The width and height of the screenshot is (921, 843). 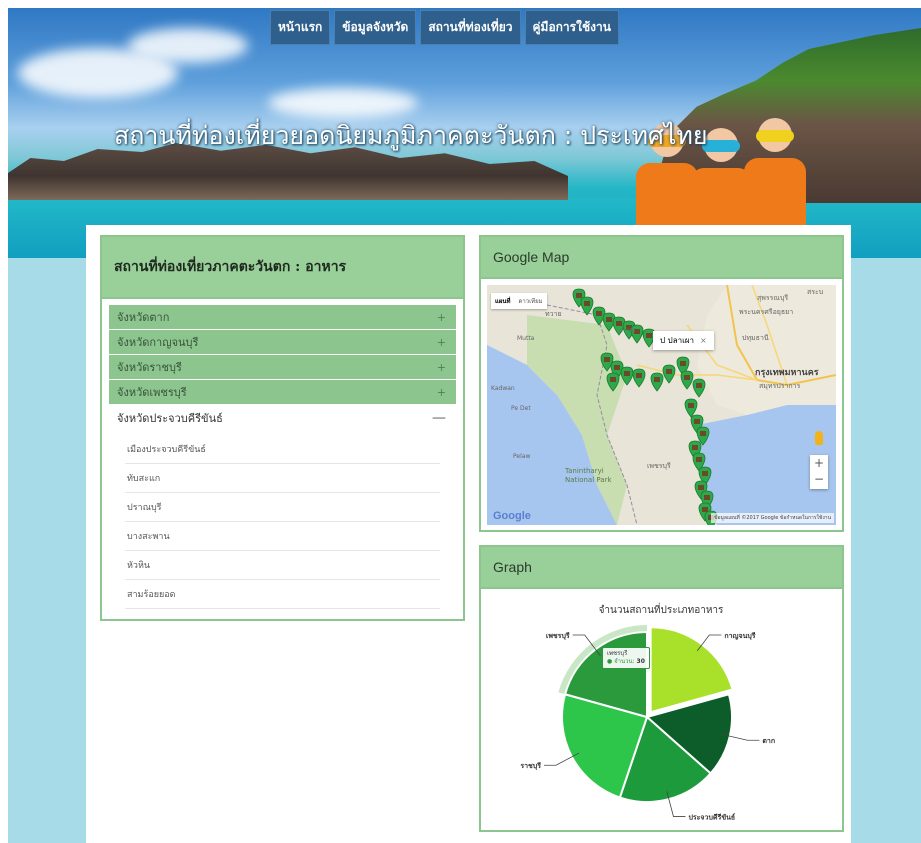 What do you see at coordinates (711, 817) in the screenshot?
I see `pie-slice-label: ประจวบคีรีขันธ์` at bounding box center [711, 817].